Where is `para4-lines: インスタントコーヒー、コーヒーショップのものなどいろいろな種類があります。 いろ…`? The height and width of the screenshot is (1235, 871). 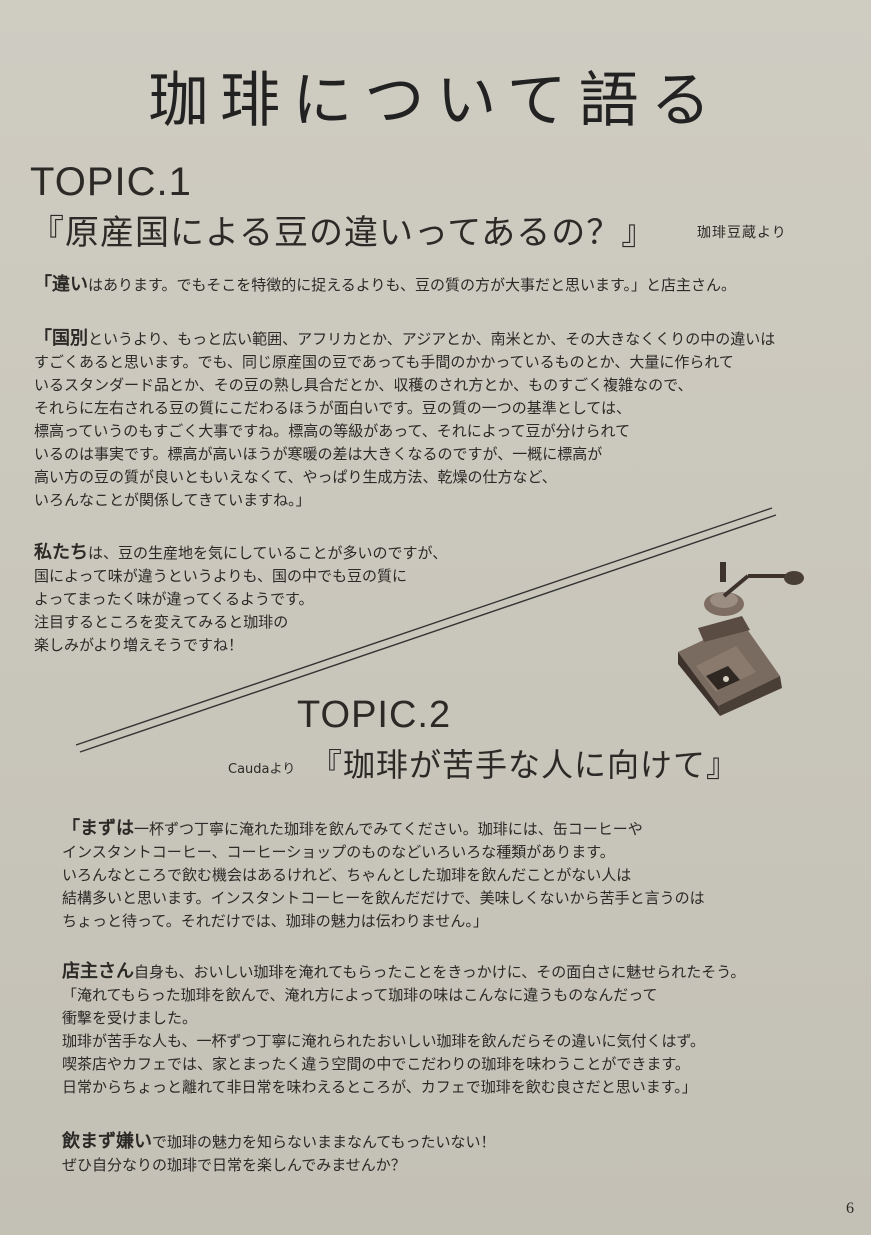 para4-lines: インスタントコーヒー、コーヒーショップのものなどいろいろな種類があります。 いろ… is located at coordinates (383, 886).